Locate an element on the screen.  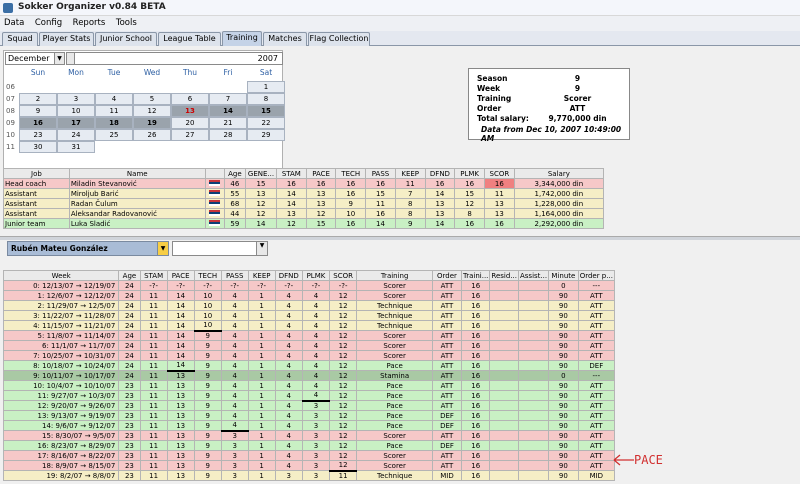
tab-league-table: League Table is located at coordinates (189, 39).